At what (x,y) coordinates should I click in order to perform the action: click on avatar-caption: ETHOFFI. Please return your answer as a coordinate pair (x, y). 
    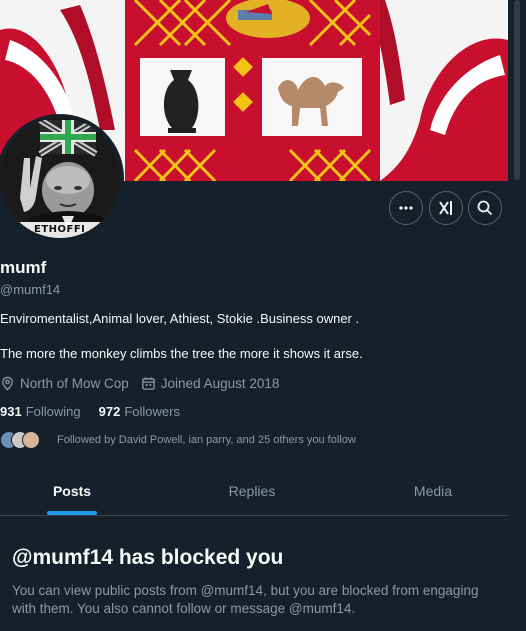
    Looking at the image, I should click on (60, 229).